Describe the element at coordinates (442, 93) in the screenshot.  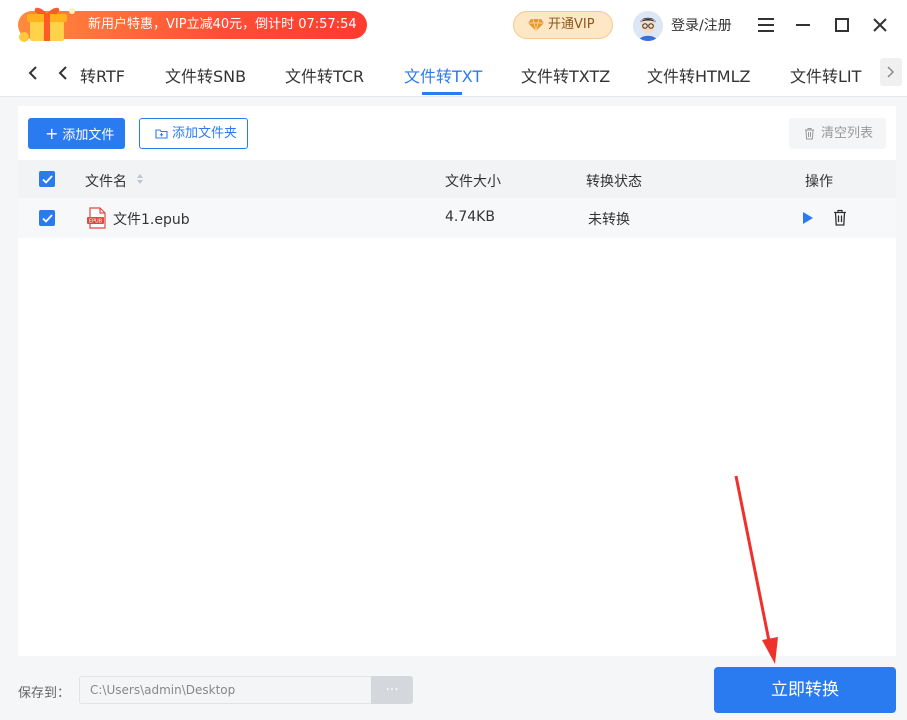
I see `active-tab-indicator` at that location.